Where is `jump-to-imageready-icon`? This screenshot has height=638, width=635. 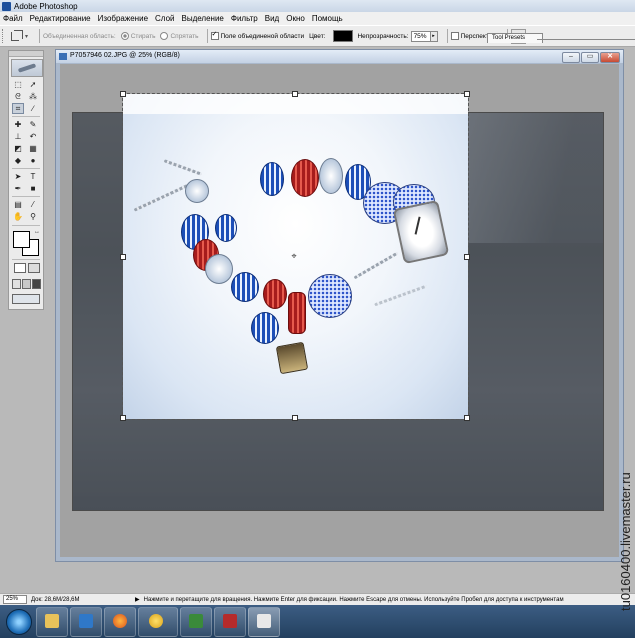 jump-to-imageready-icon is located at coordinates (26, 299).